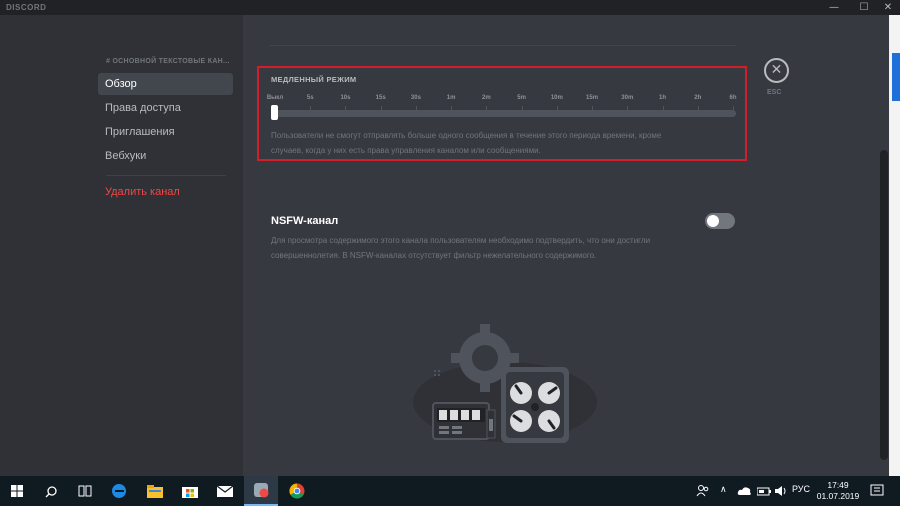 This screenshot has width=900, height=506. Describe the element at coordinates (703, 491) in the screenshot. I see `people-icon` at that location.